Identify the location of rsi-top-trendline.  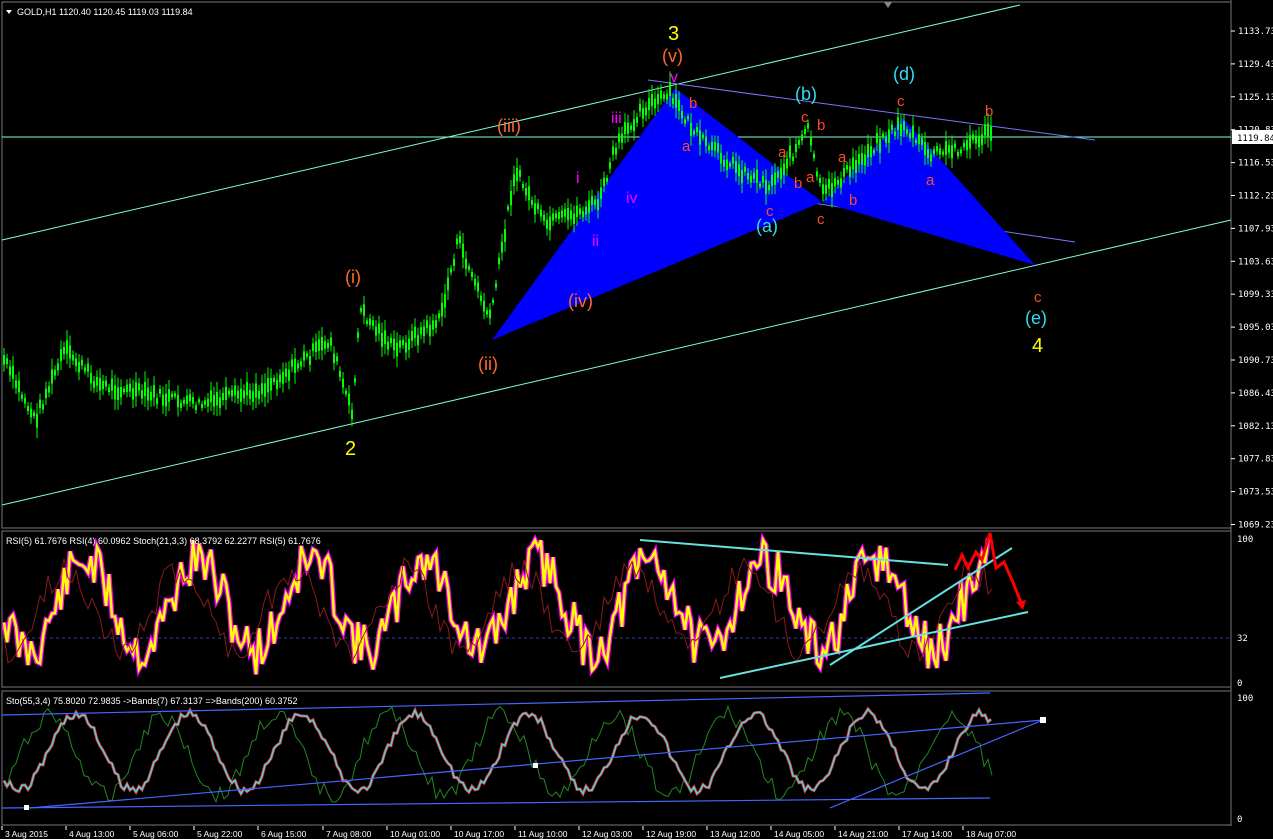
(794, 552).